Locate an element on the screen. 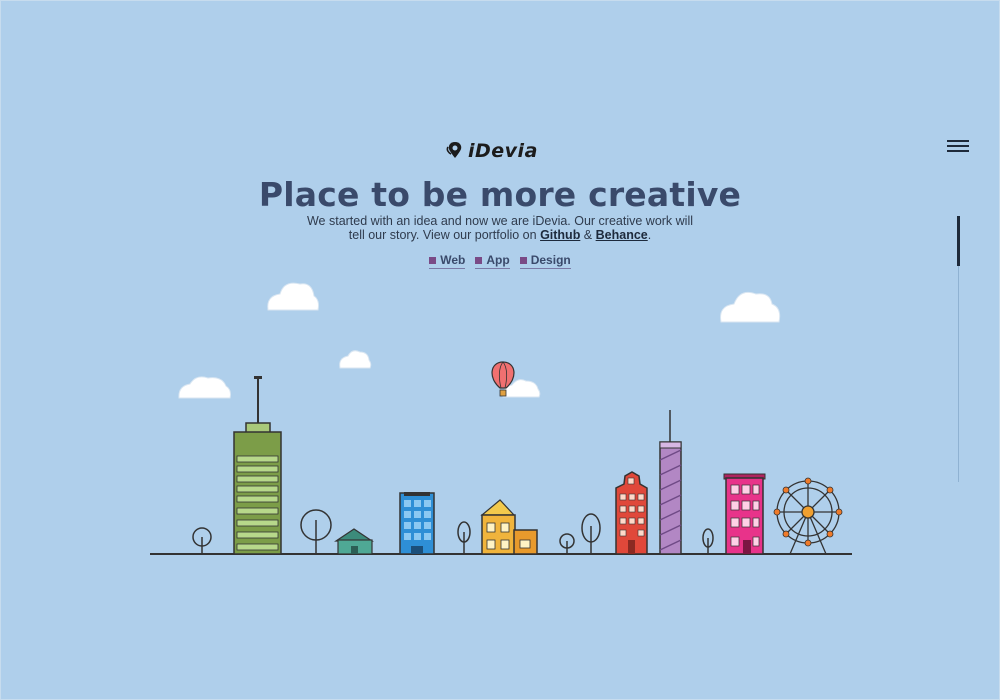 This screenshot has width=1000, height=700. purple-striped-tower is located at coordinates (670, 482).